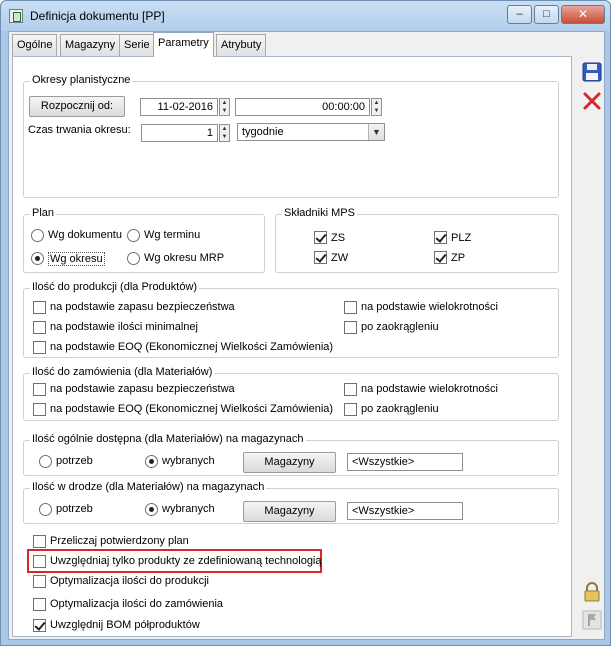 This screenshot has width=611, height=646. I want to click on checkbox-label: PLZ, so click(461, 238).